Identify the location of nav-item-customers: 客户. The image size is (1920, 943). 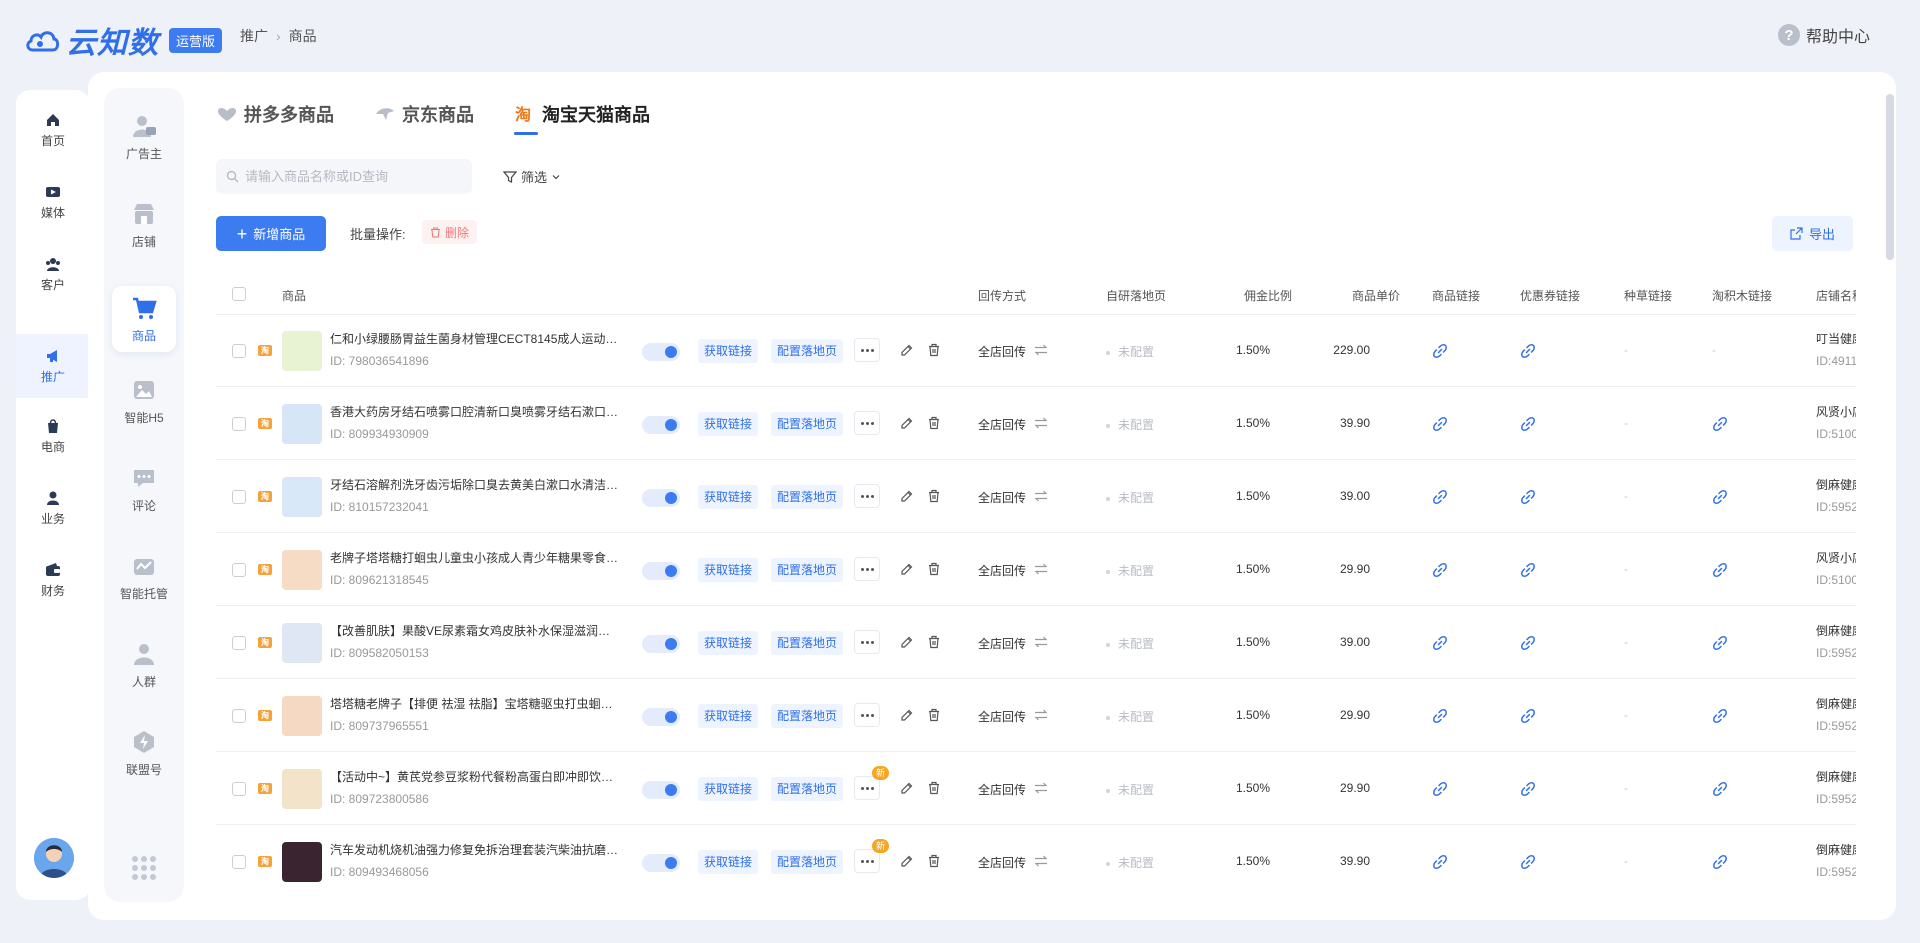
(53, 274).